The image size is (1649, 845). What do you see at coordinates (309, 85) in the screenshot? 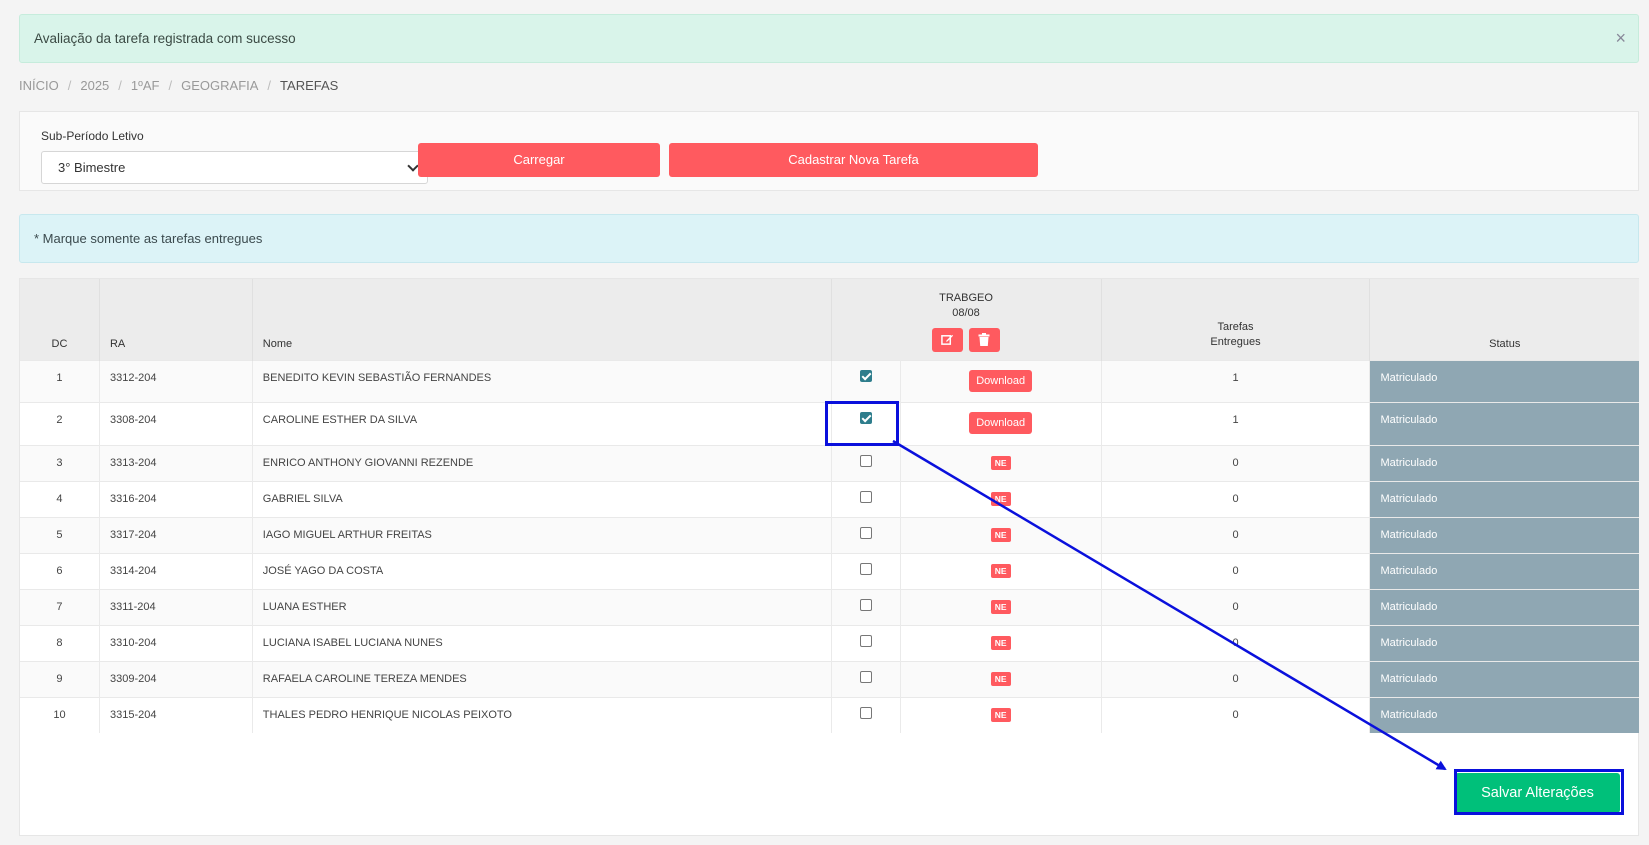
I see `breadcrumb-current: TAREFAS` at bounding box center [309, 85].